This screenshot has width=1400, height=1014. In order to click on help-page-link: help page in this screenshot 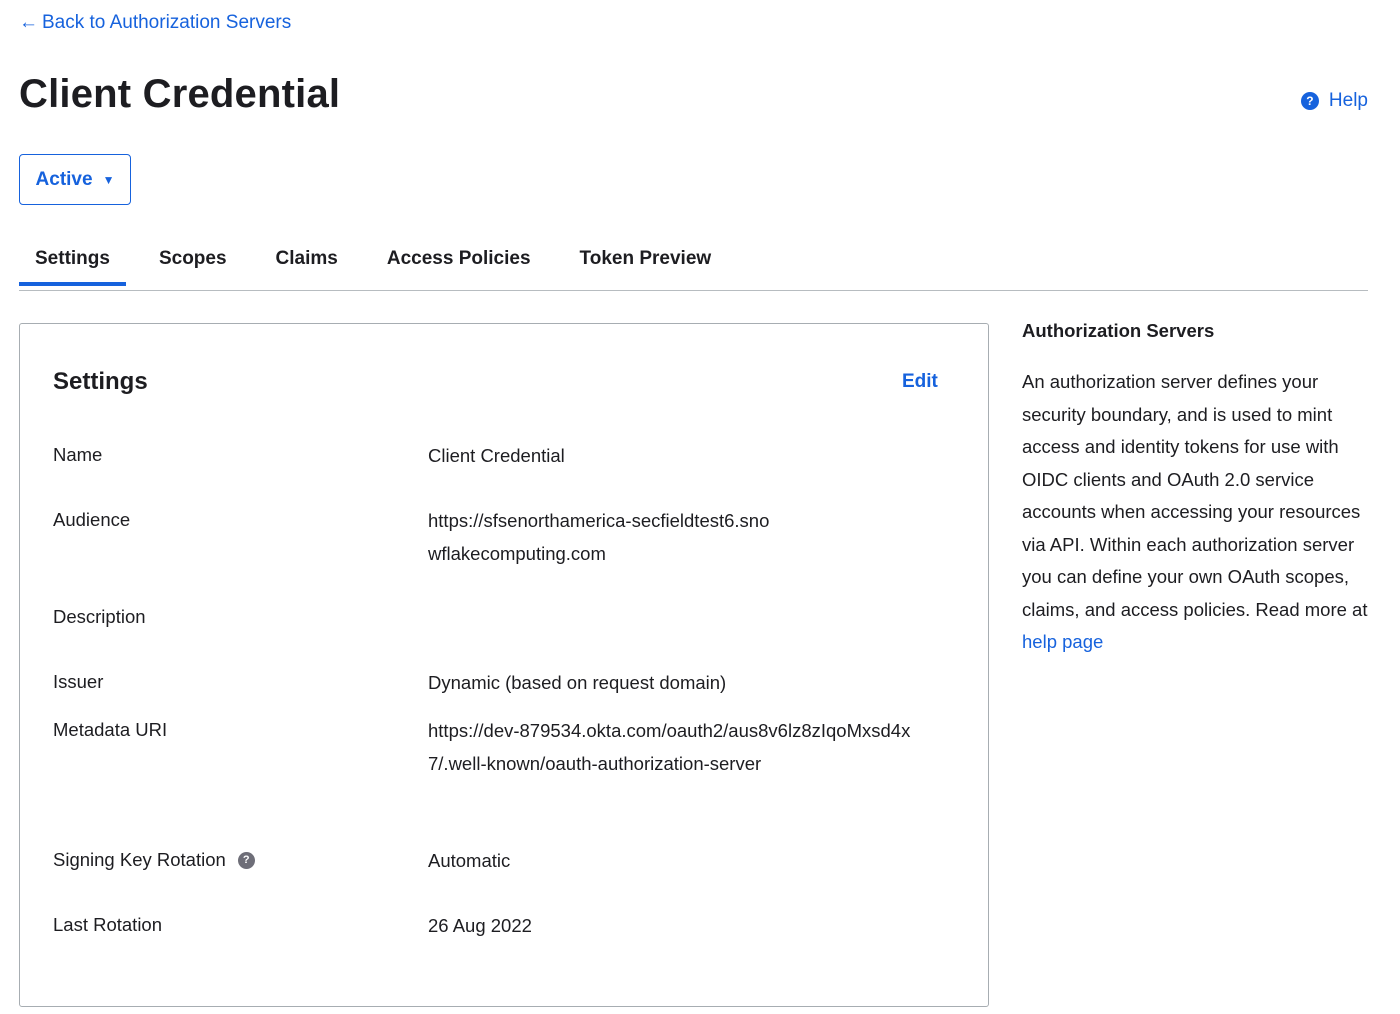, I will do `click(1062, 641)`.